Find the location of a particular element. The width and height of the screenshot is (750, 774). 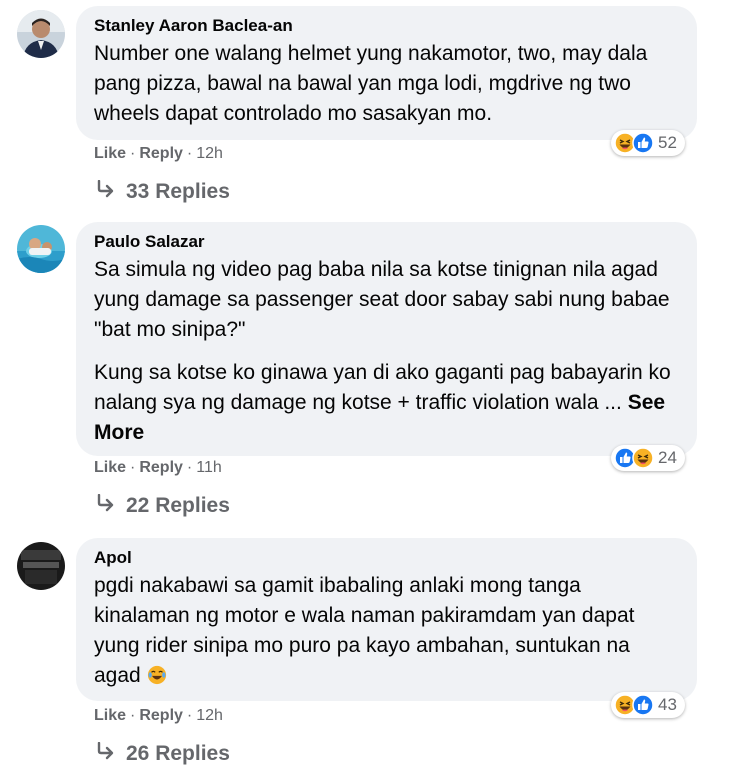

reaction-count: 52 is located at coordinates (667, 142).